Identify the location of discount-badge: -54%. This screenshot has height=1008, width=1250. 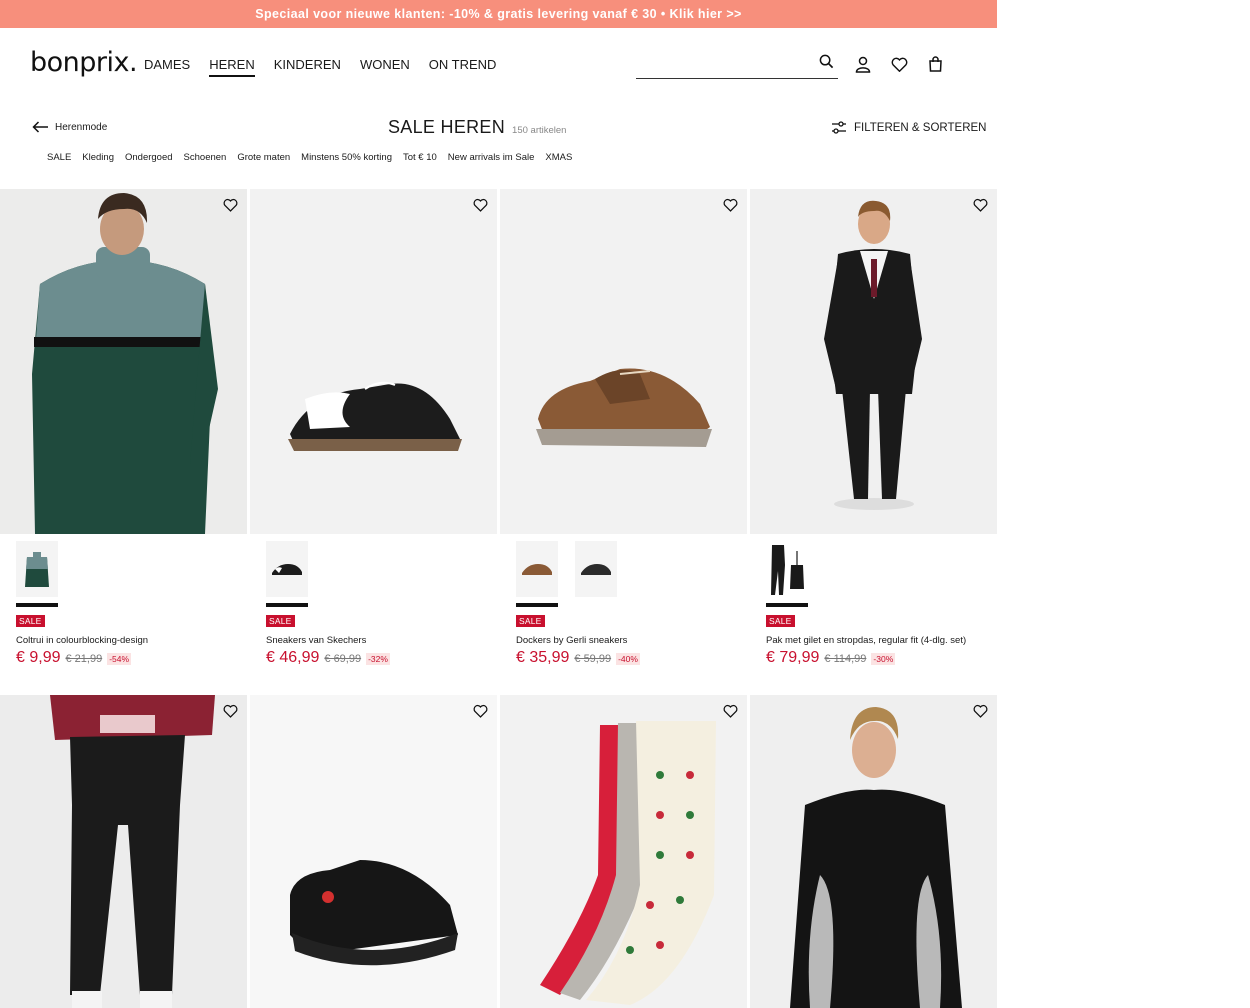
(119, 659).